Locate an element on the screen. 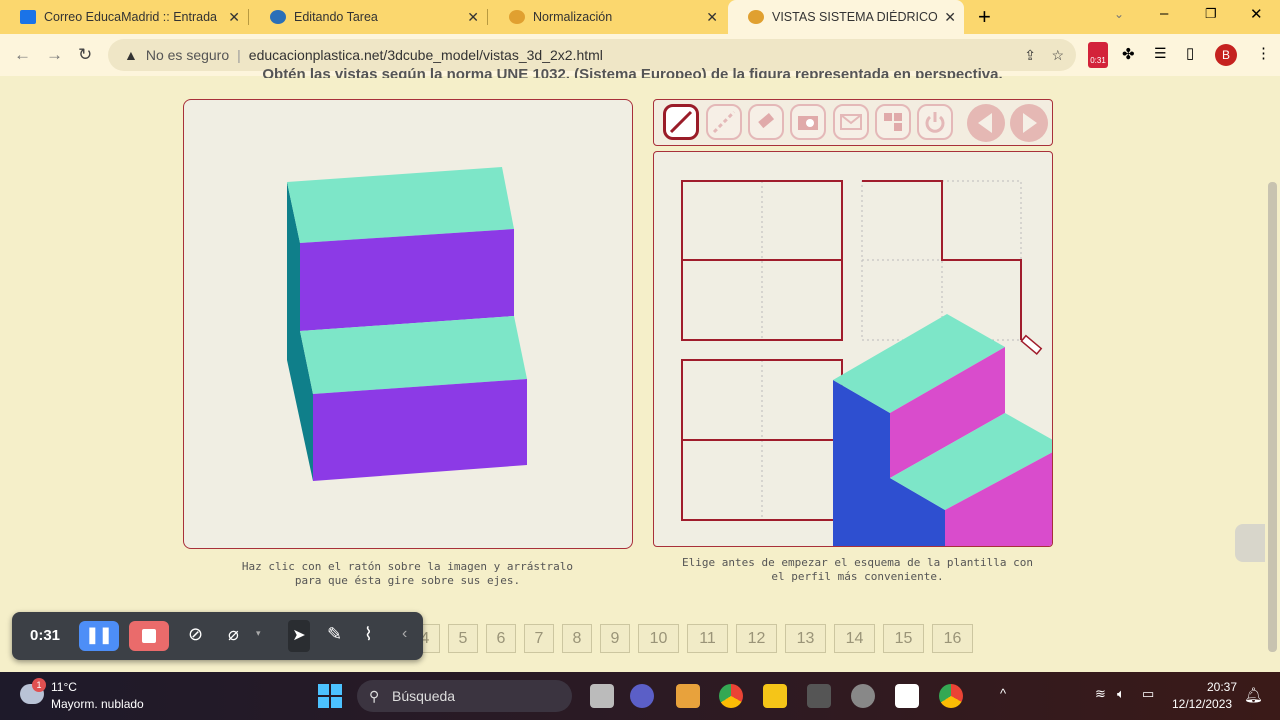  volume-icon: 🔈︎ is located at coordinates (1121, 694).